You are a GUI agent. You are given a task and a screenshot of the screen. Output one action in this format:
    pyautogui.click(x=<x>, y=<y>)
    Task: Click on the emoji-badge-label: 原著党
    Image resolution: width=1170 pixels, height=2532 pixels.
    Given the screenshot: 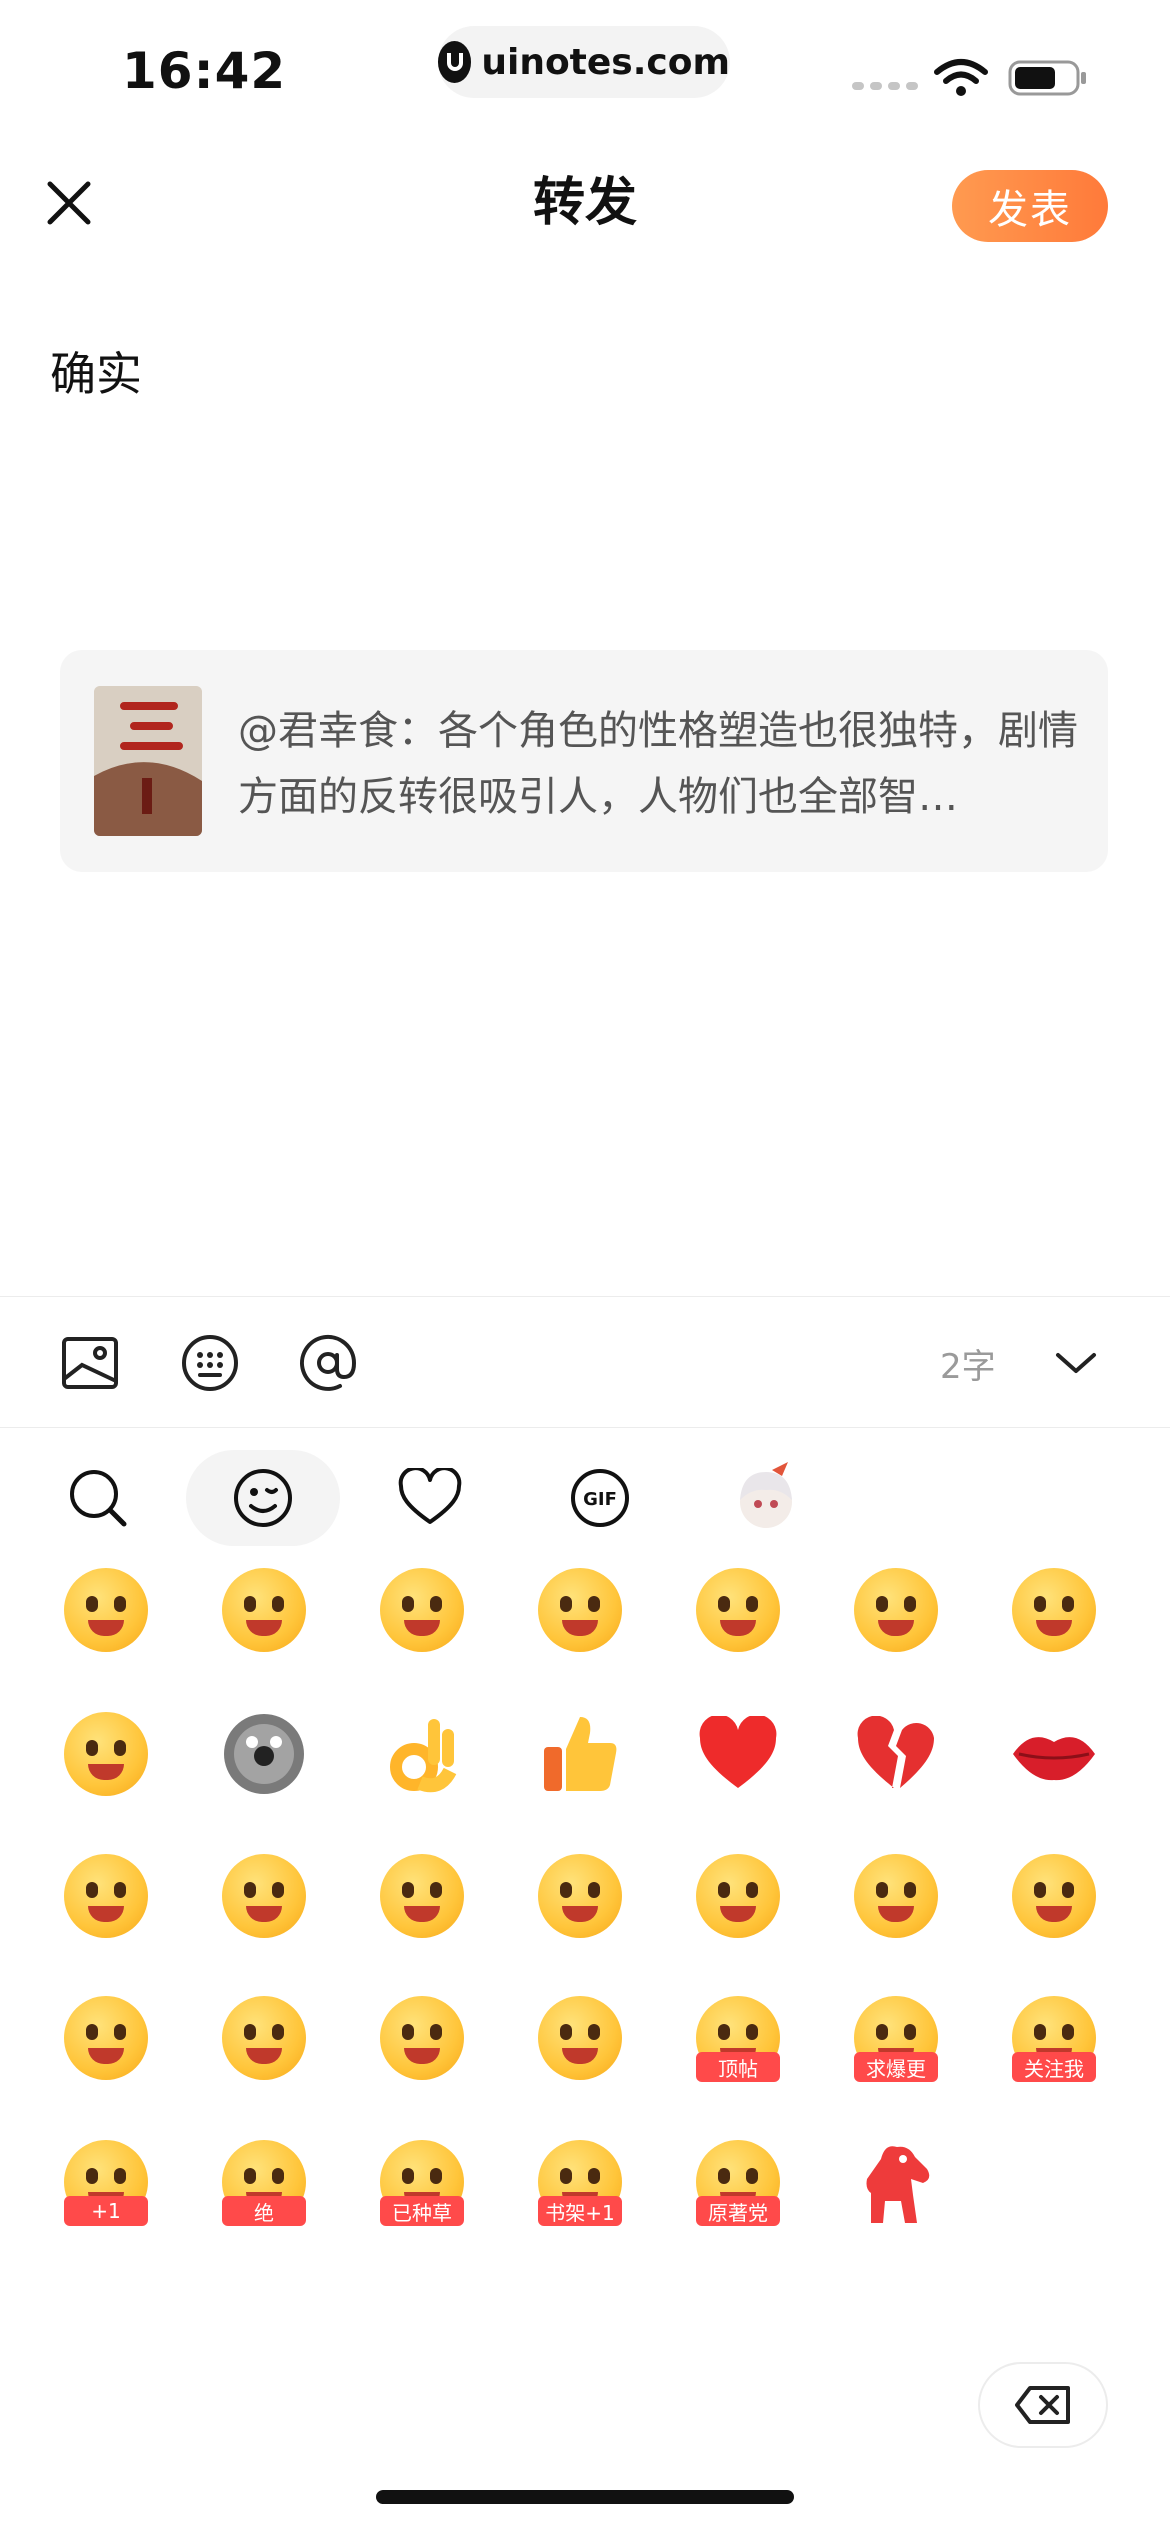 What is the action you would take?
    pyautogui.click(x=738, y=2211)
    